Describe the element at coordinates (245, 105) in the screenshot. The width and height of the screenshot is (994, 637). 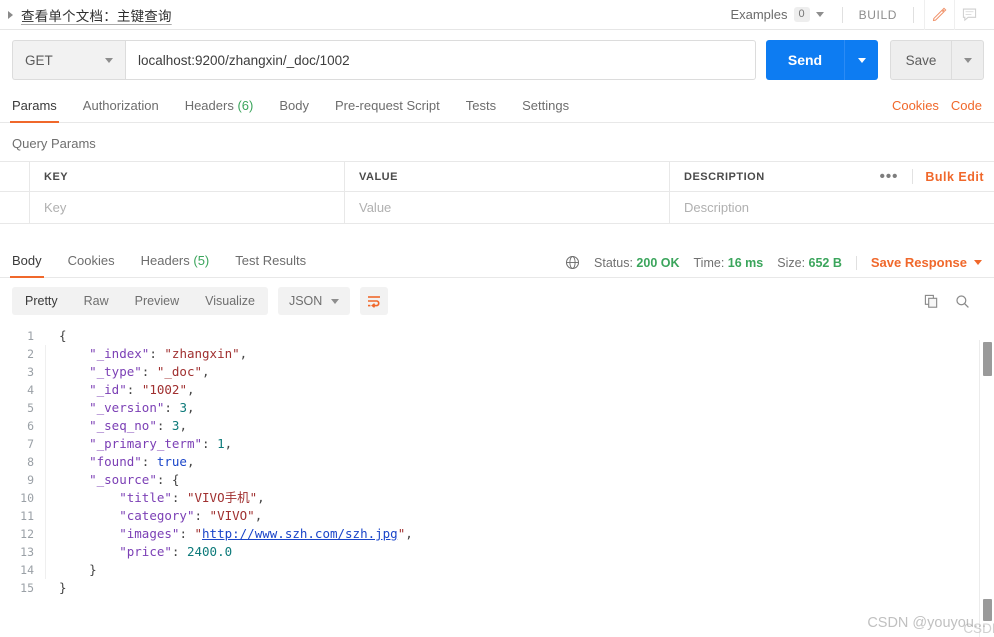
I see `tab-count: (6)` at that location.